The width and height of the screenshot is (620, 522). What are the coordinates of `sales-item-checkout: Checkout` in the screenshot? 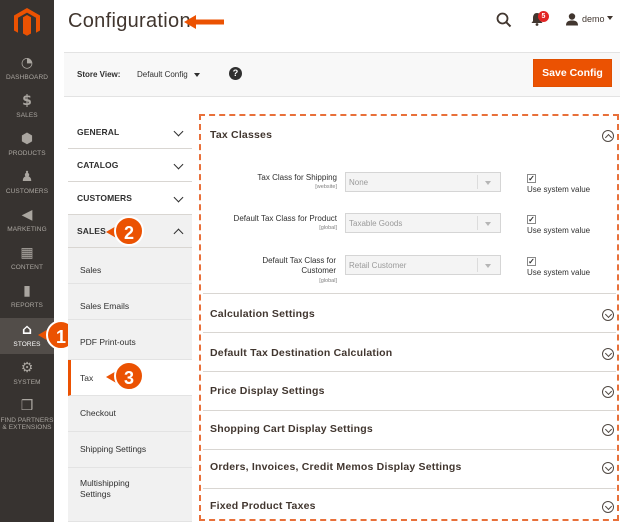 It's located at (130, 414).